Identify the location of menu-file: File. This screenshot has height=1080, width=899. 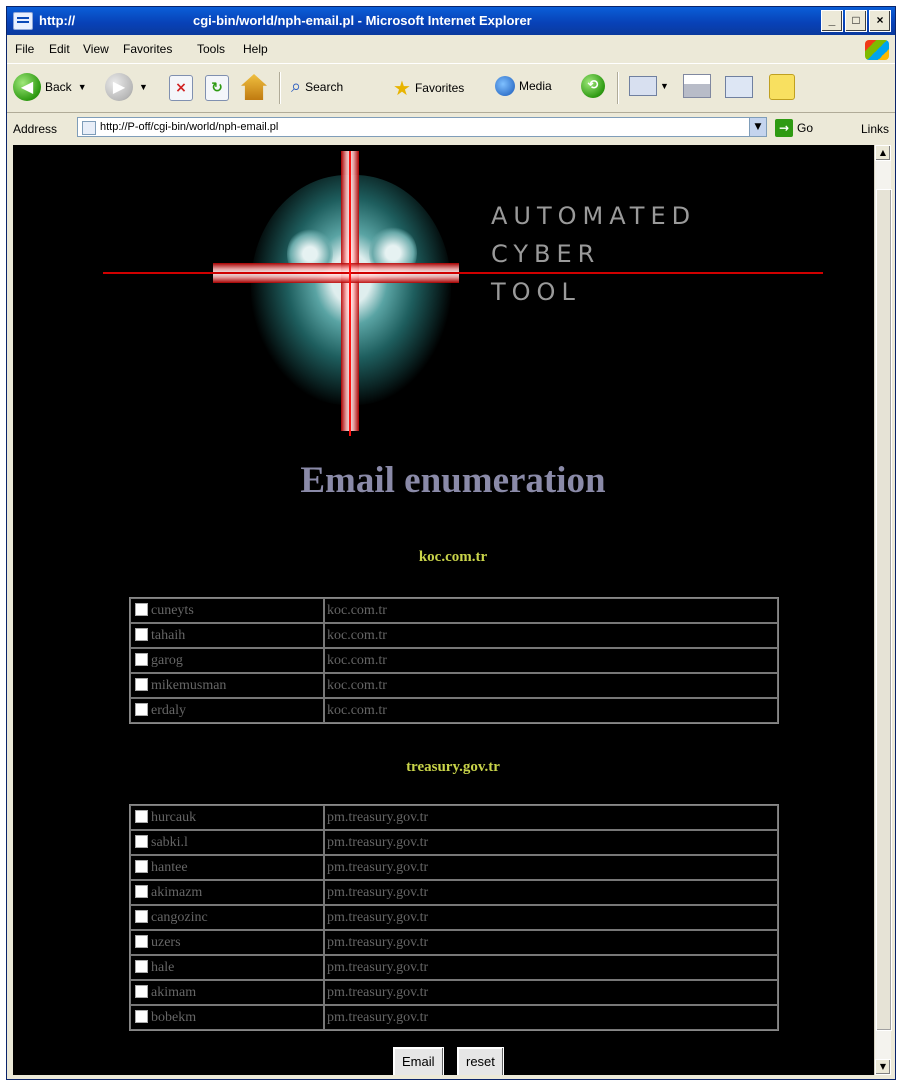
(24, 49).